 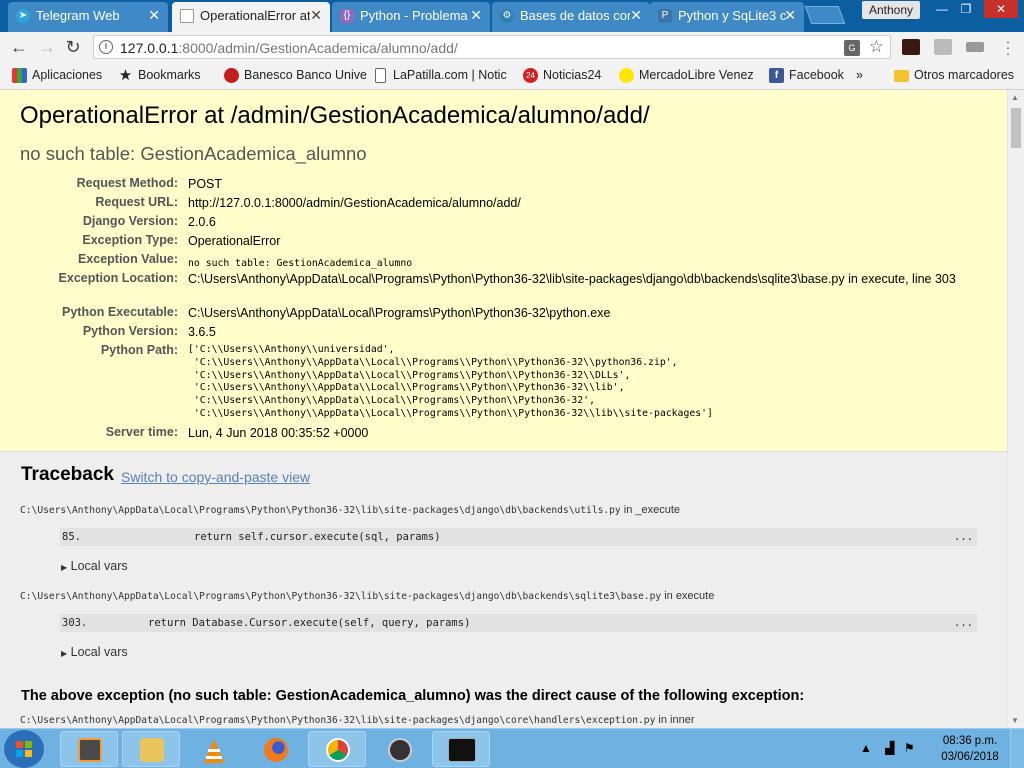 What do you see at coordinates (1001, 9) in the screenshot?
I see `close-window-button: ✕` at bounding box center [1001, 9].